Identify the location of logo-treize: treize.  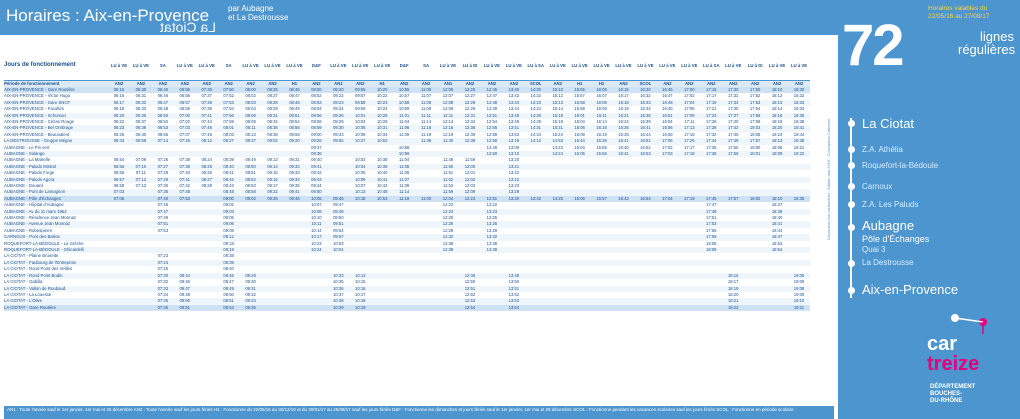
(953, 363).